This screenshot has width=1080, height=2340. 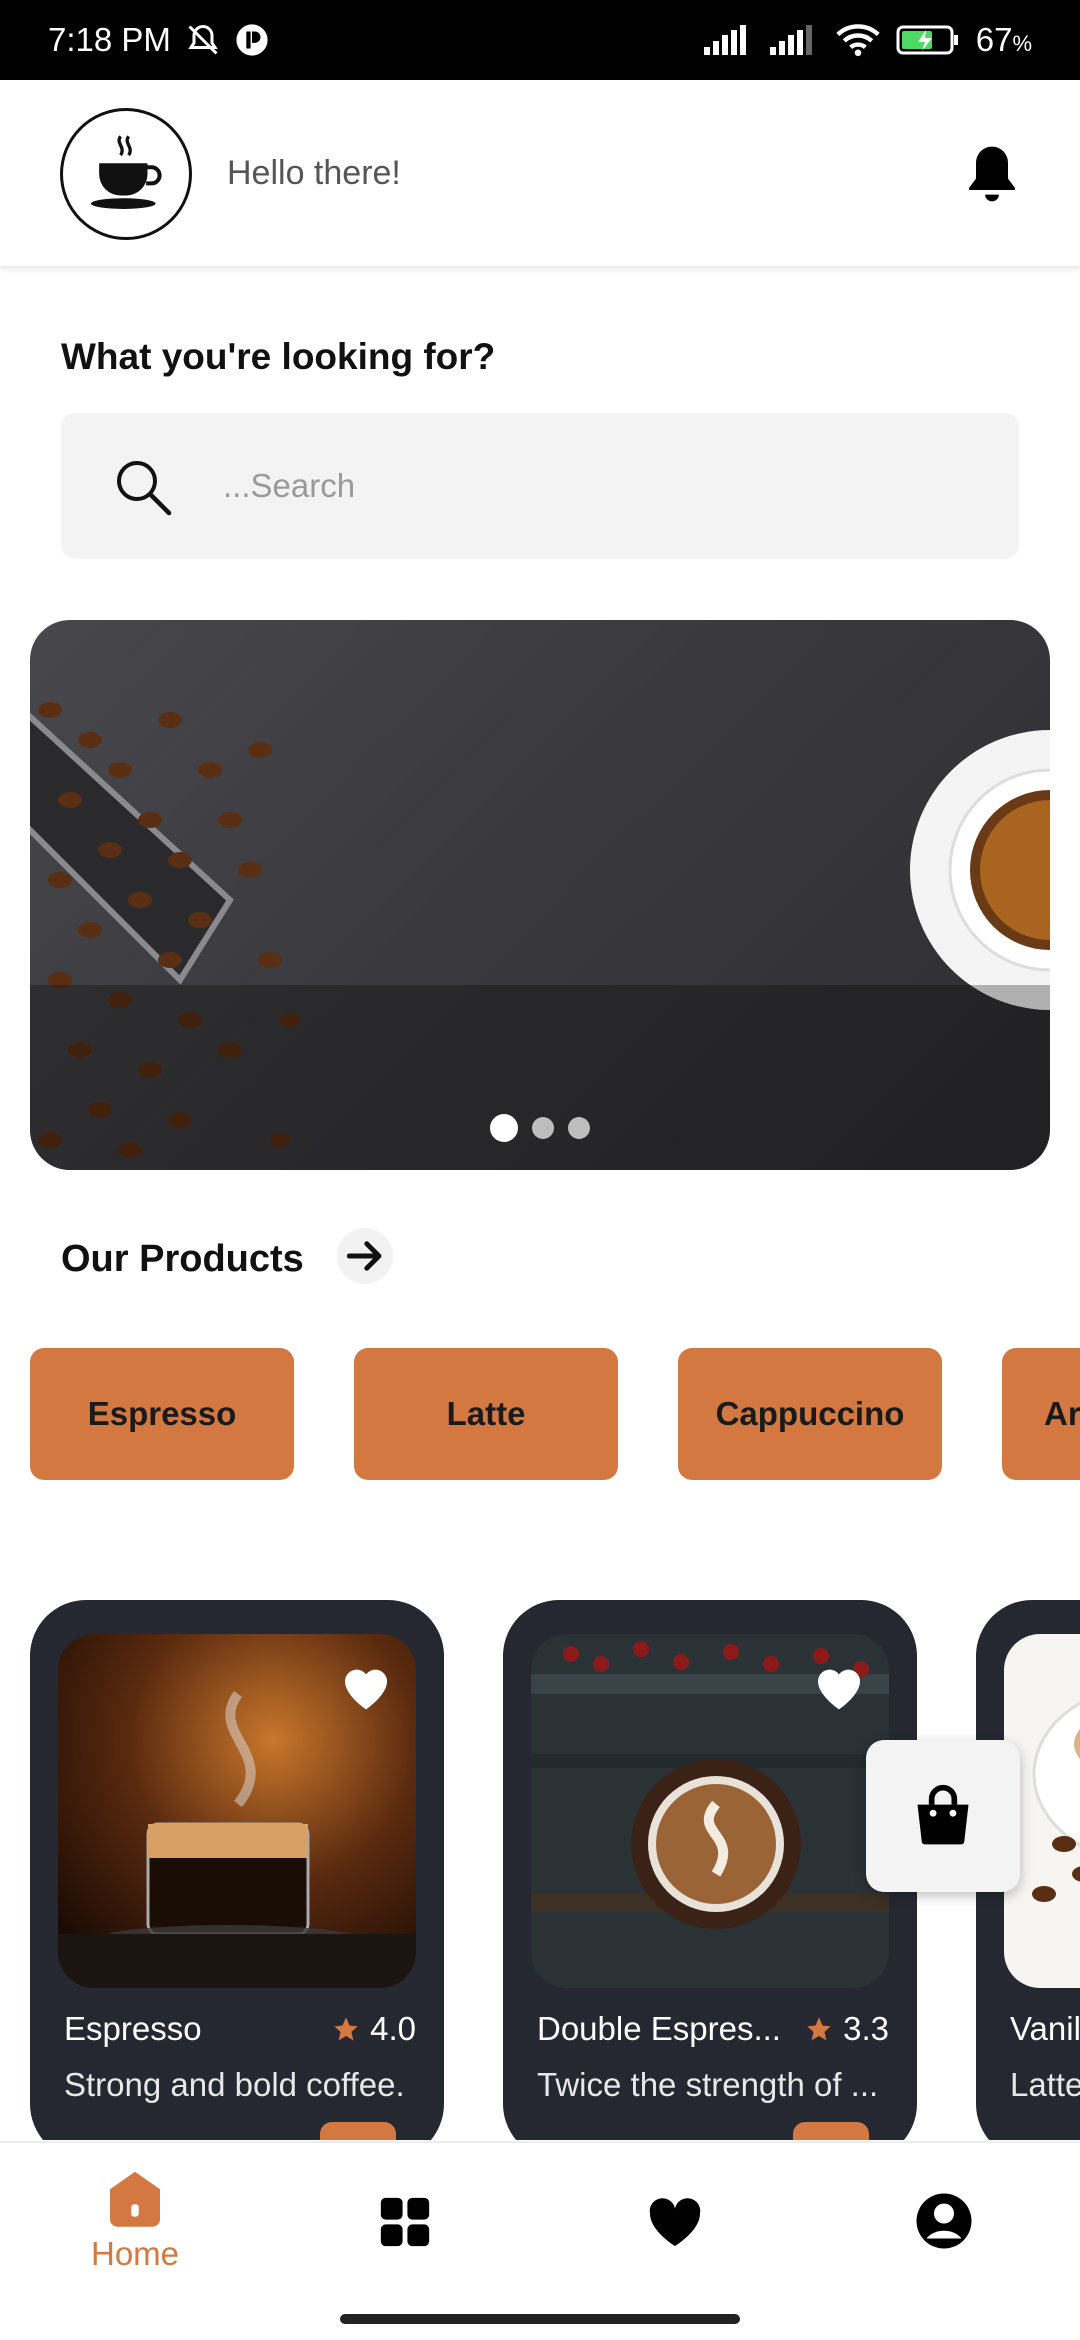 What do you see at coordinates (135, 2199) in the screenshot?
I see `home-icon` at bounding box center [135, 2199].